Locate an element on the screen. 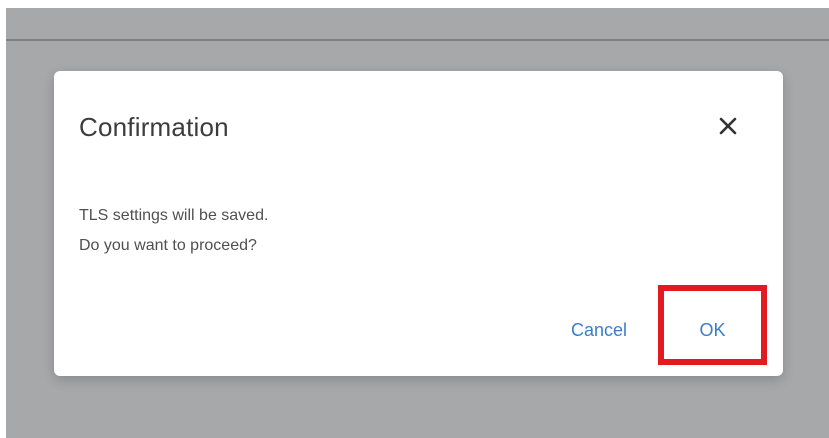  close-button is located at coordinates (728, 126).